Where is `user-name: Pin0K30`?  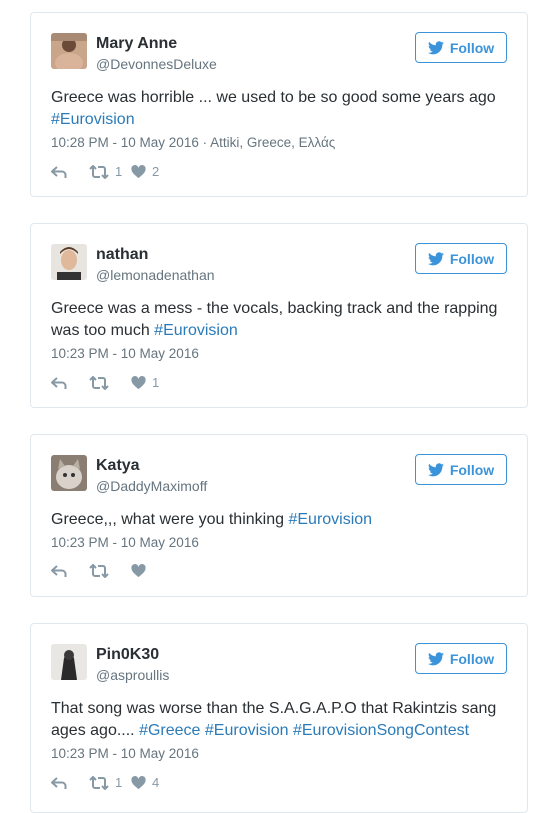
user-name: Pin0K30 is located at coordinates (127, 655).